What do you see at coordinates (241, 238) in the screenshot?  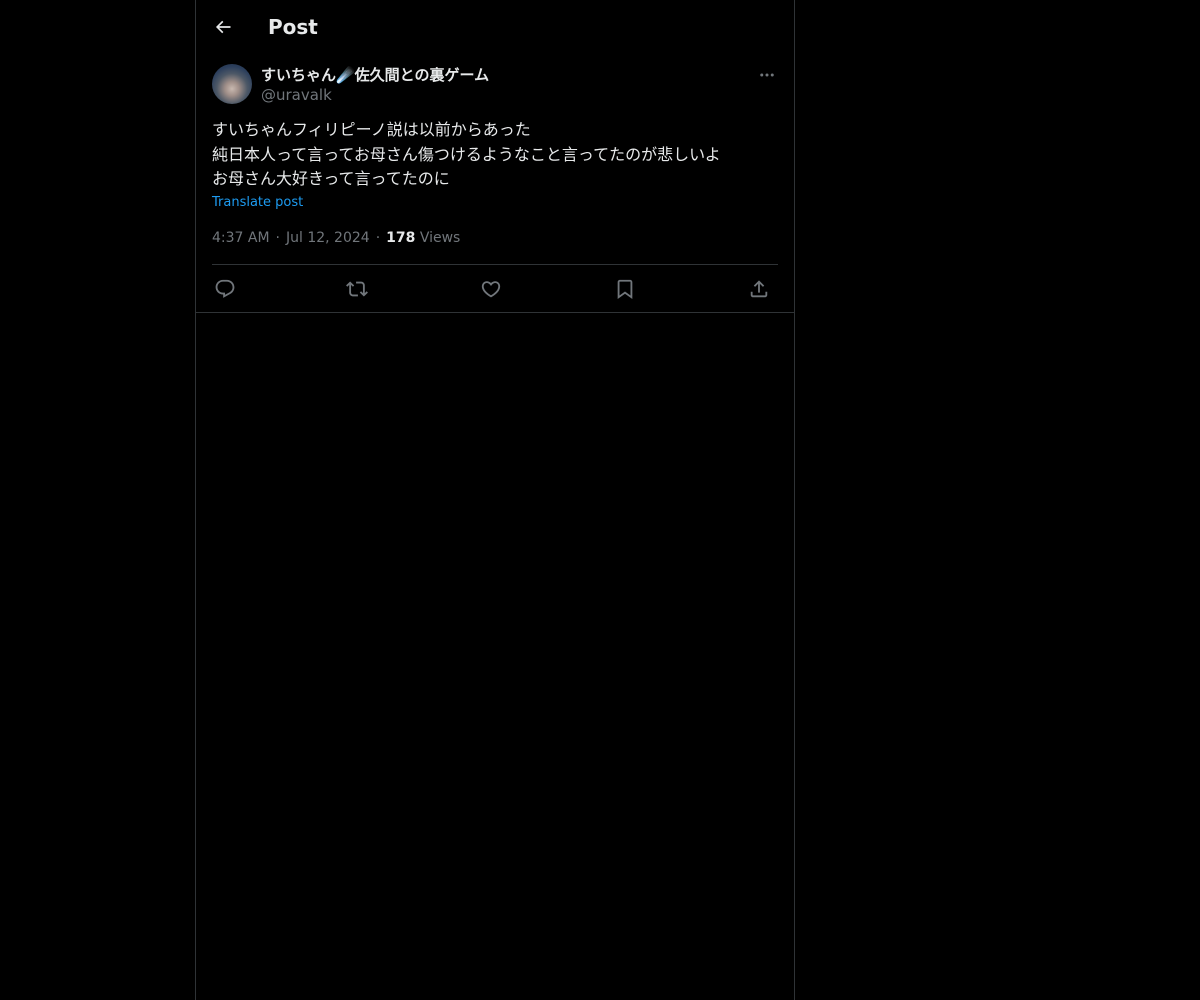 I see `post-time: 4:37 AM` at bounding box center [241, 238].